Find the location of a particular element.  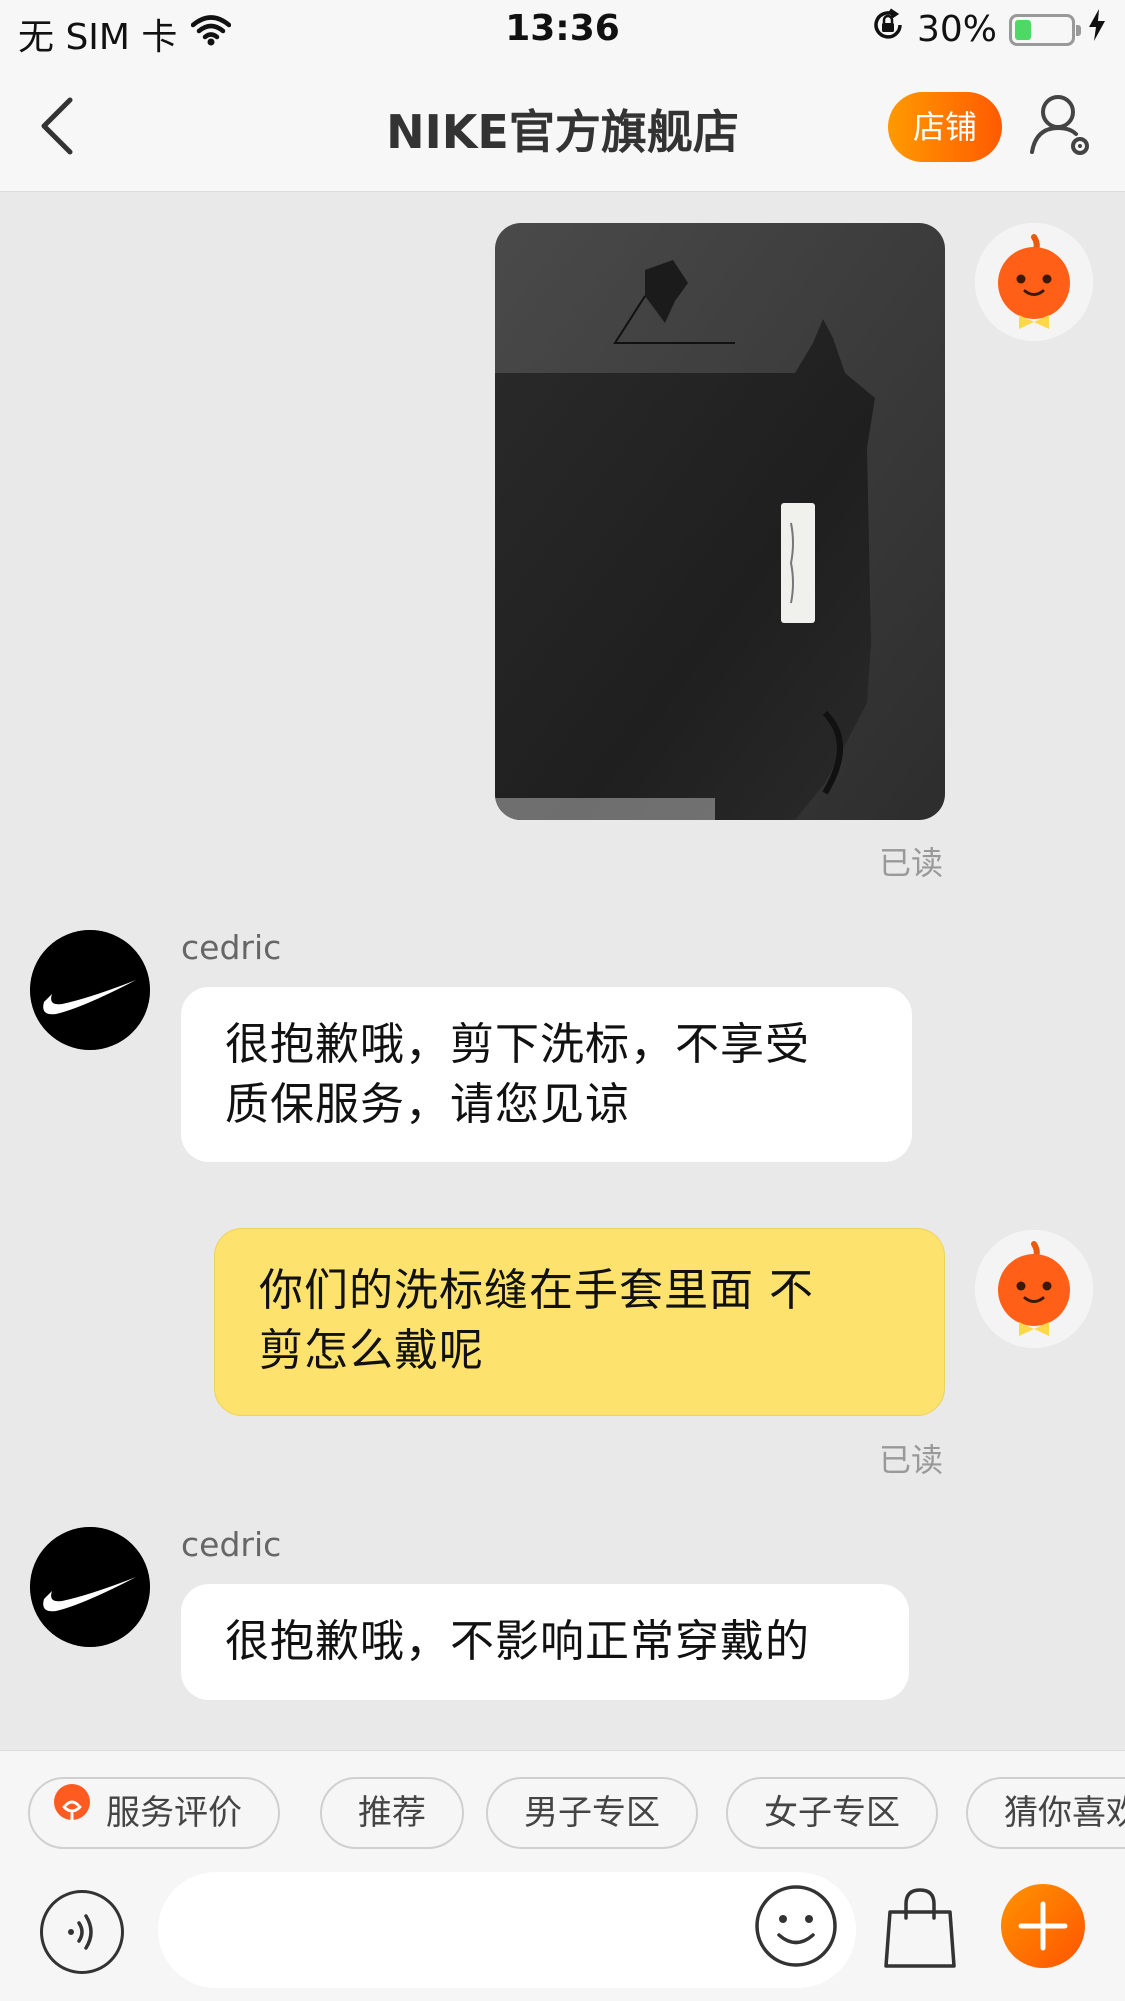

message-line: 很抱歉哦，剪下洗标，不享受 is located at coordinates (517, 1044).